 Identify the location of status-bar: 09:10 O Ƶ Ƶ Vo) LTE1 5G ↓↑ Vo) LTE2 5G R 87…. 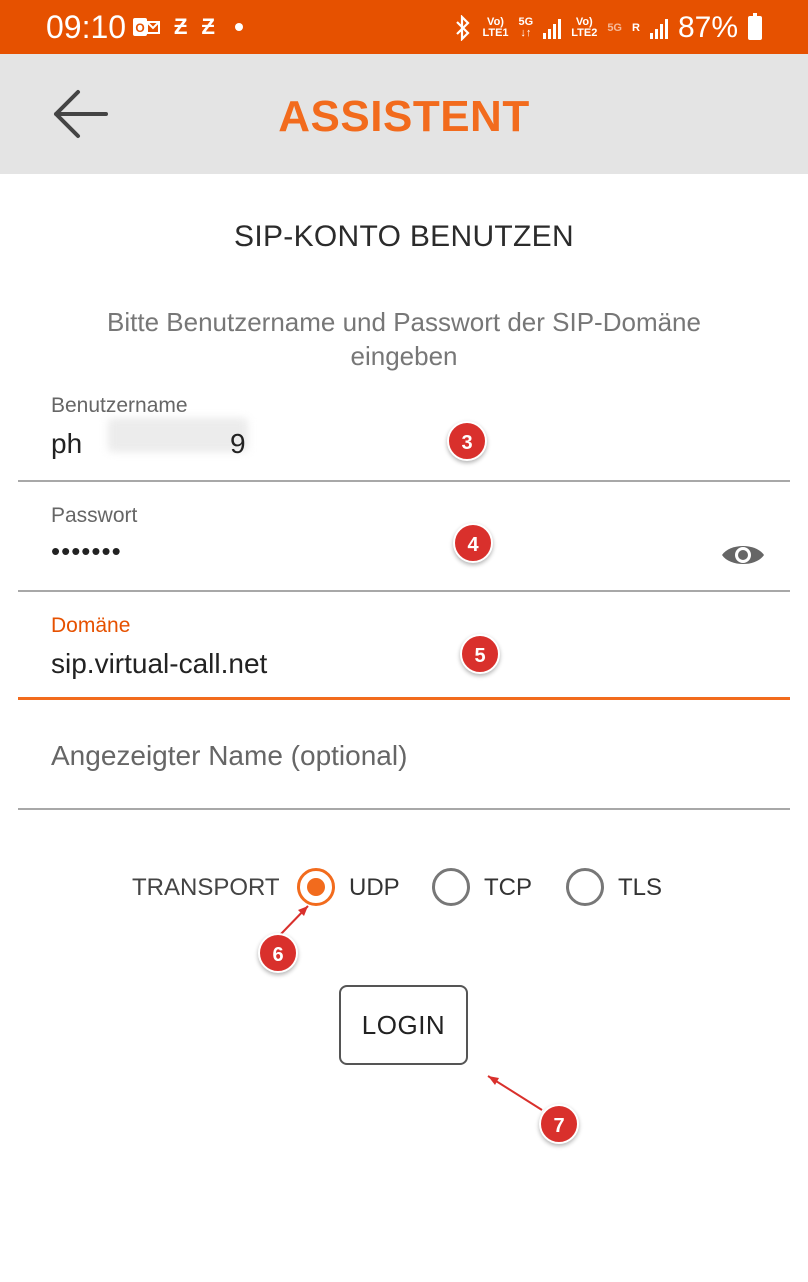
(404, 27).